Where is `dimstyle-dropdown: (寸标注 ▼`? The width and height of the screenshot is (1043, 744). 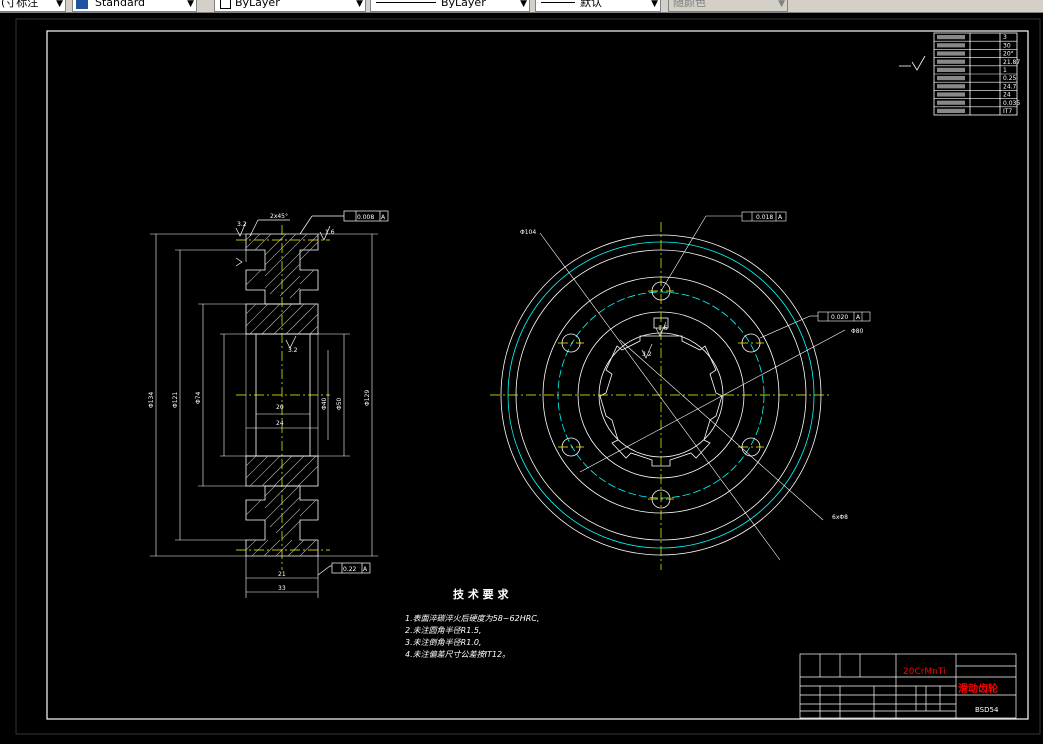 dimstyle-dropdown: (寸标注 ▼ is located at coordinates (33, 6).